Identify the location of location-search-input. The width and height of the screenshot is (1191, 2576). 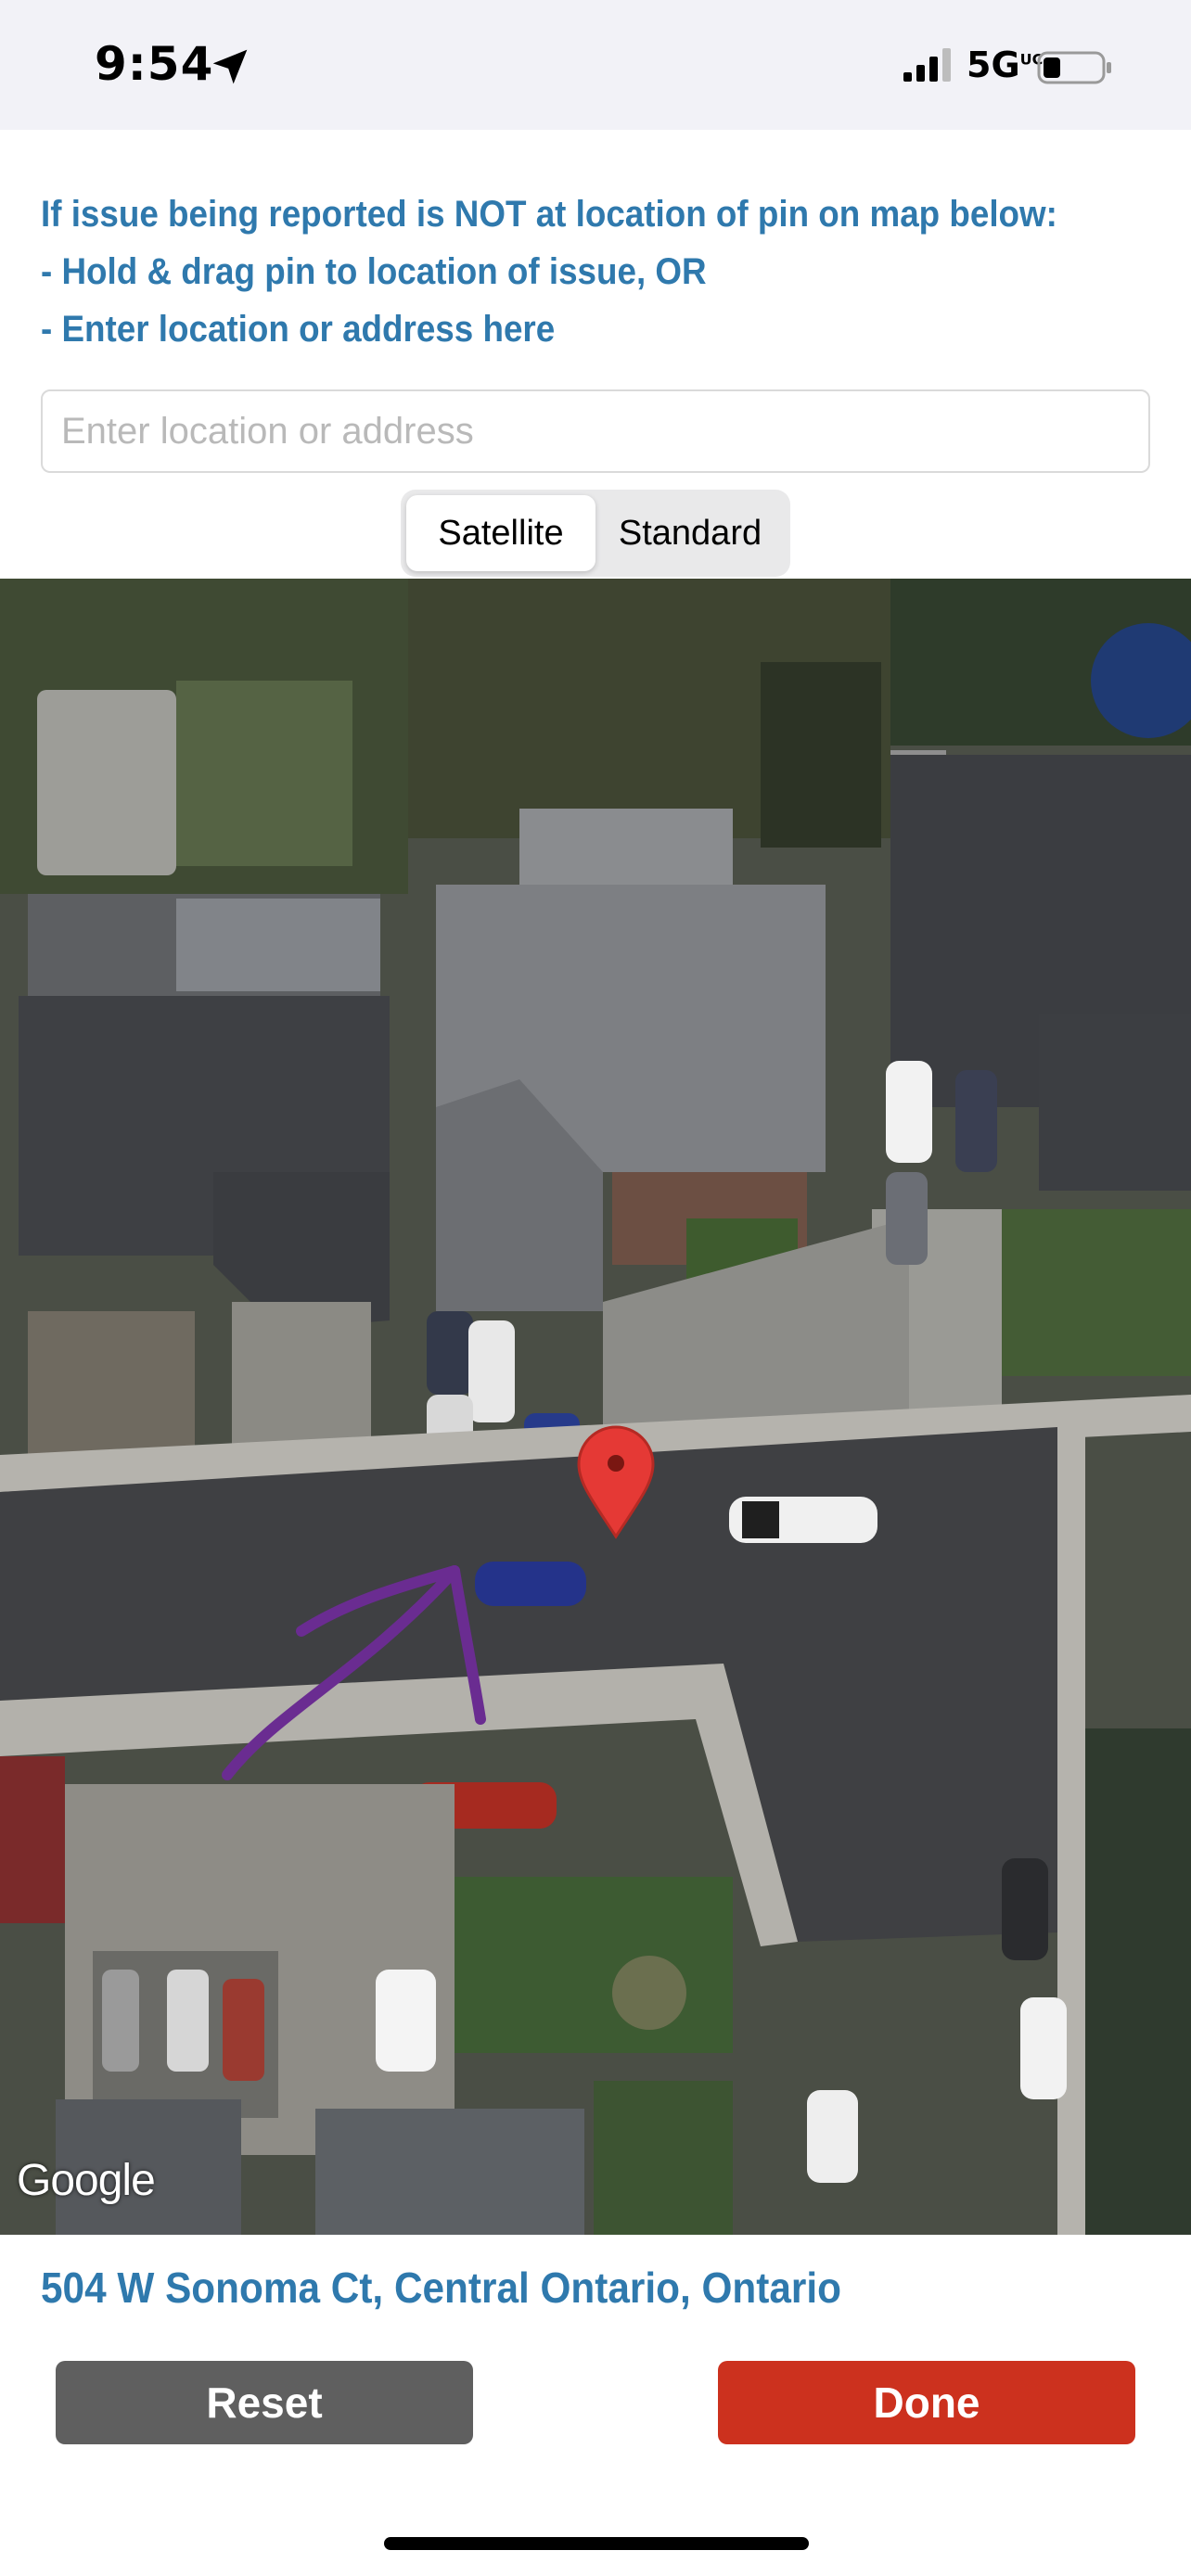
(595, 431).